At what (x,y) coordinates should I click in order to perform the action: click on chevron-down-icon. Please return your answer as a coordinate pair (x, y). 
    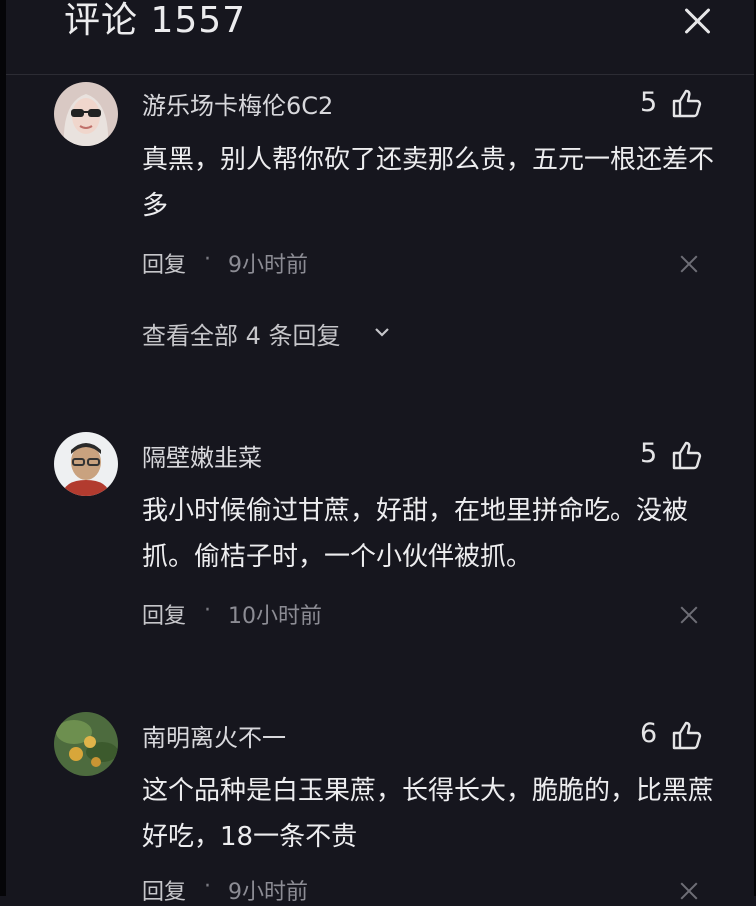
    Looking at the image, I should click on (382, 332).